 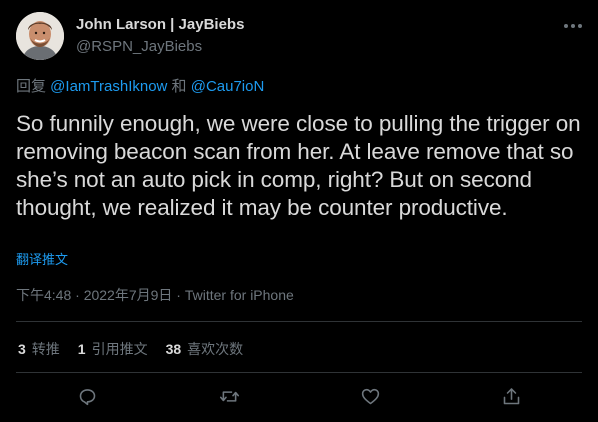 What do you see at coordinates (108, 86) in the screenshot?
I see `mention-link-1: @IamTrashIknow` at bounding box center [108, 86].